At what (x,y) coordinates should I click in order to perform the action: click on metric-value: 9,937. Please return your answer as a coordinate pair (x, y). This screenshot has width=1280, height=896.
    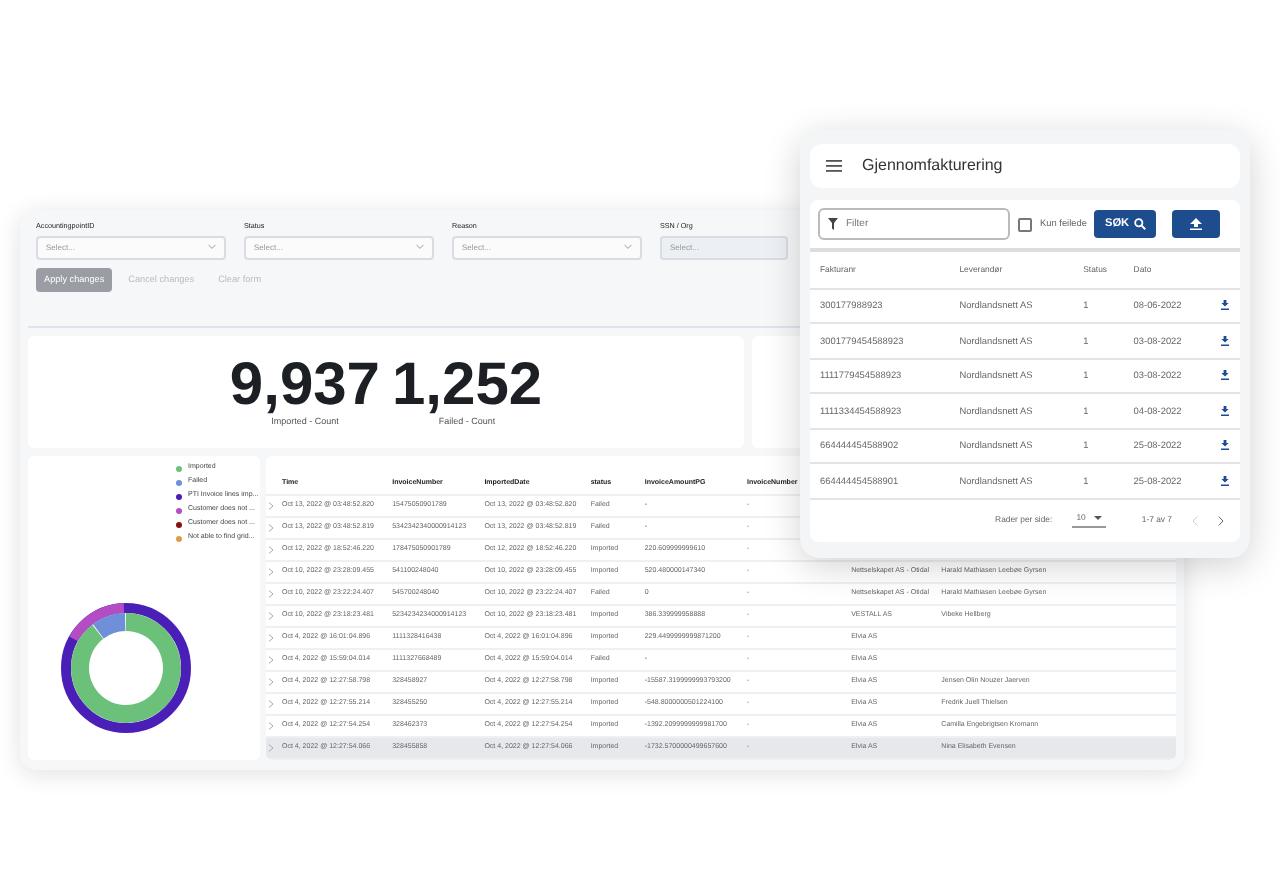
    Looking at the image, I should click on (304, 385).